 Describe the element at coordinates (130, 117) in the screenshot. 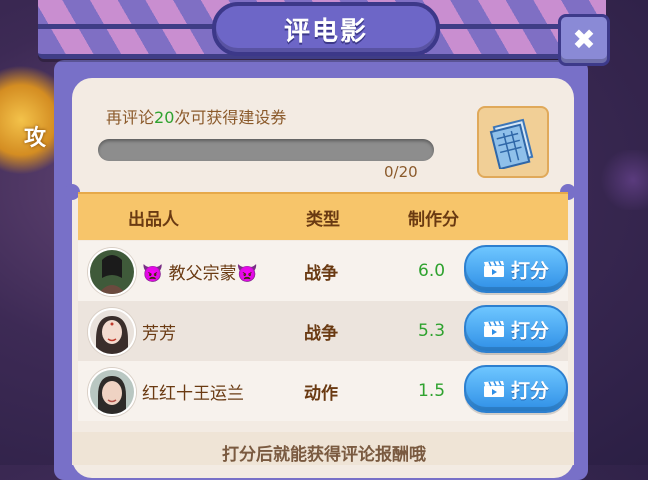

I see `quest-prefix: 再评论` at that location.